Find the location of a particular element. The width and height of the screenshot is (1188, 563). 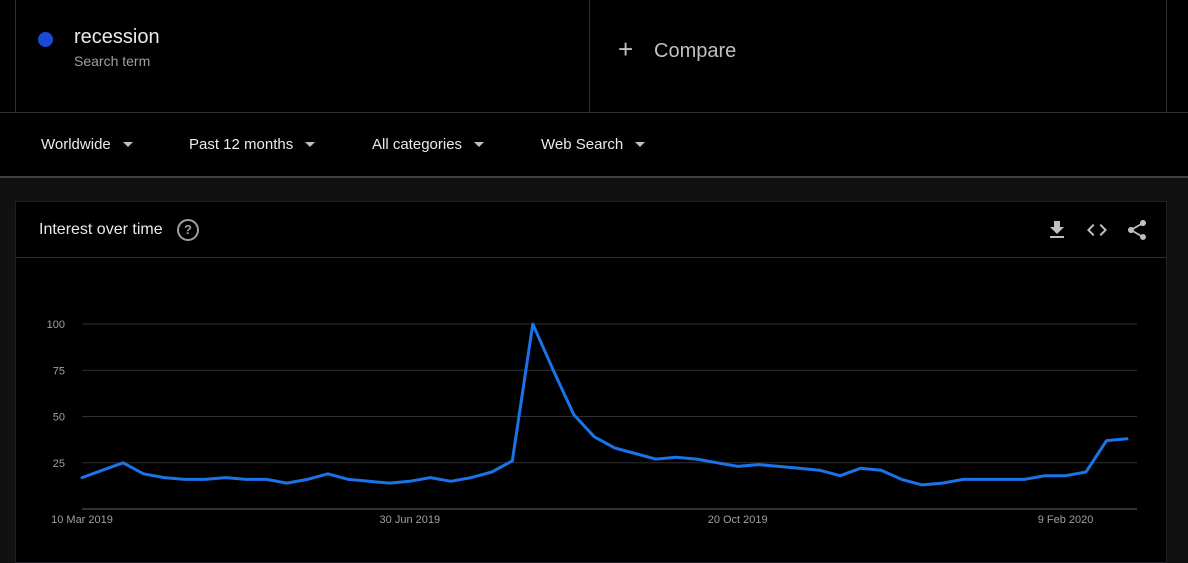

filter-time-range: Past 12 months is located at coordinates (252, 144).